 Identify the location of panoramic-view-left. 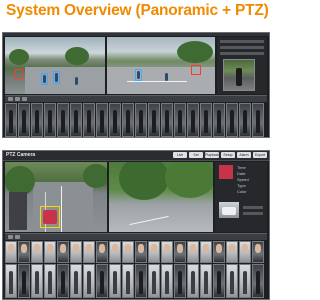
(55, 65).